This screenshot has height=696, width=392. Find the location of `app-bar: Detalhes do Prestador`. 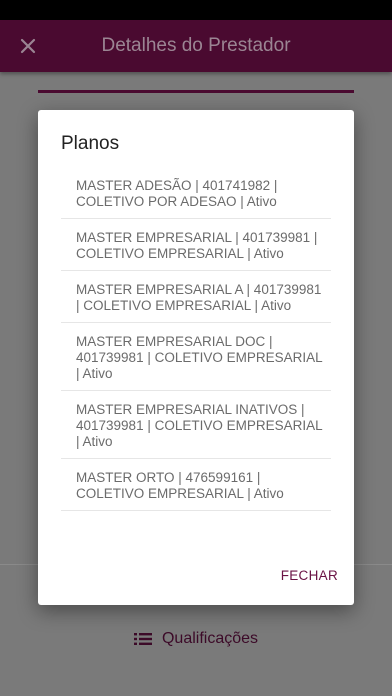

app-bar: Detalhes do Prestador is located at coordinates (196, 46).